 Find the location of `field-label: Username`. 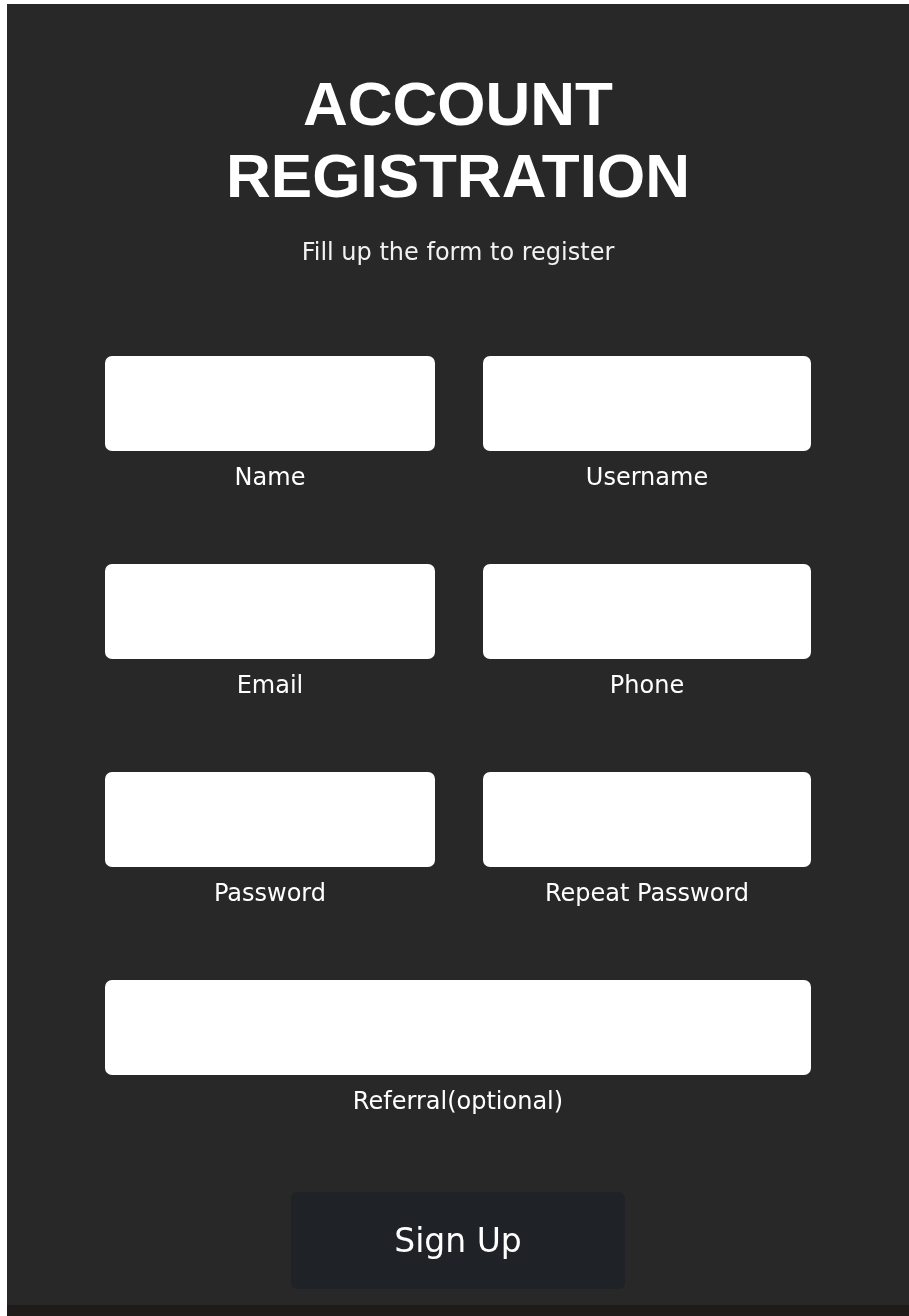

field-label: Username is located at coordinates (647, 477).